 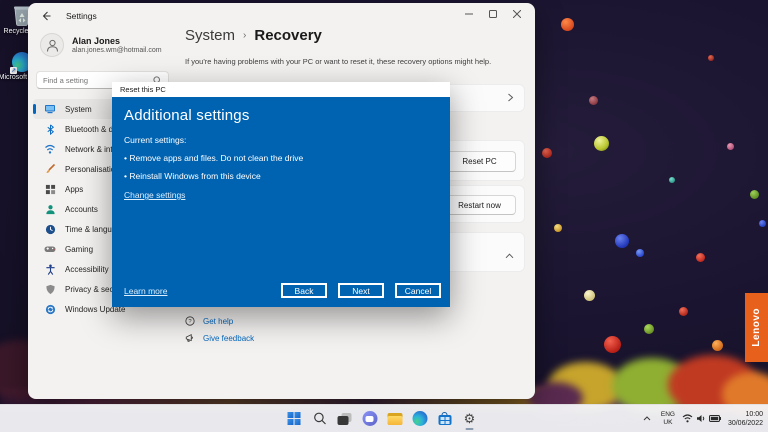 I want to click on taskbar-search-button, so click(x=320, y=419).